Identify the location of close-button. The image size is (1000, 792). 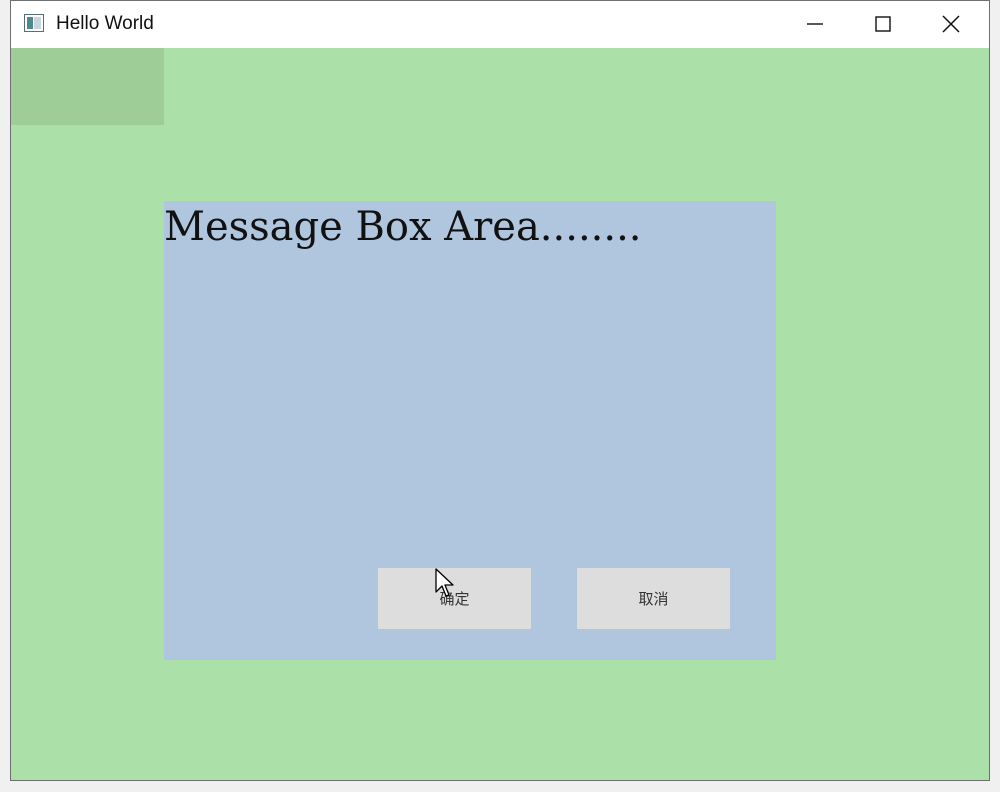
(951, 24).